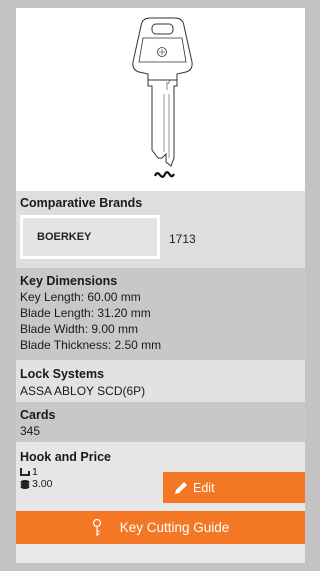 This screenshot has width=320, height=571. What do you see at coordinates (91, 345) in the screenshot?
I see `blade-thickness: Blade Thickness: 2.50 mm` at bounding box center [91, 345].